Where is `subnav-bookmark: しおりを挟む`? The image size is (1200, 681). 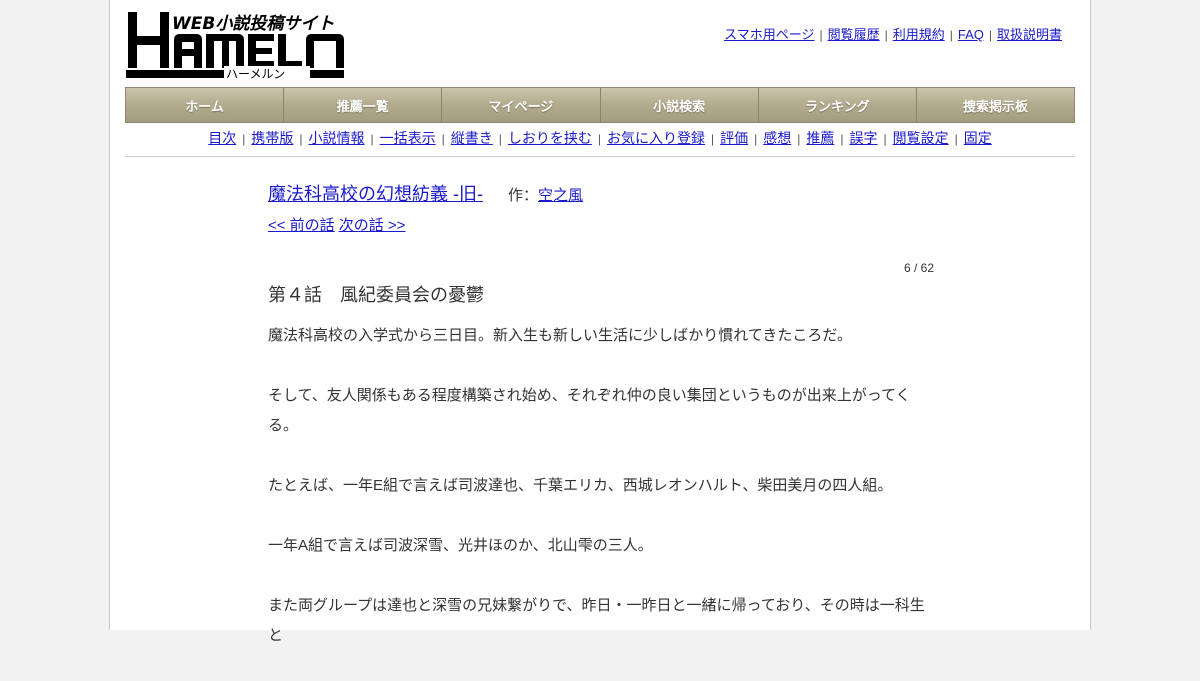
subnav-bookmark: しおりを挟む is located at coordinates (550, 138).